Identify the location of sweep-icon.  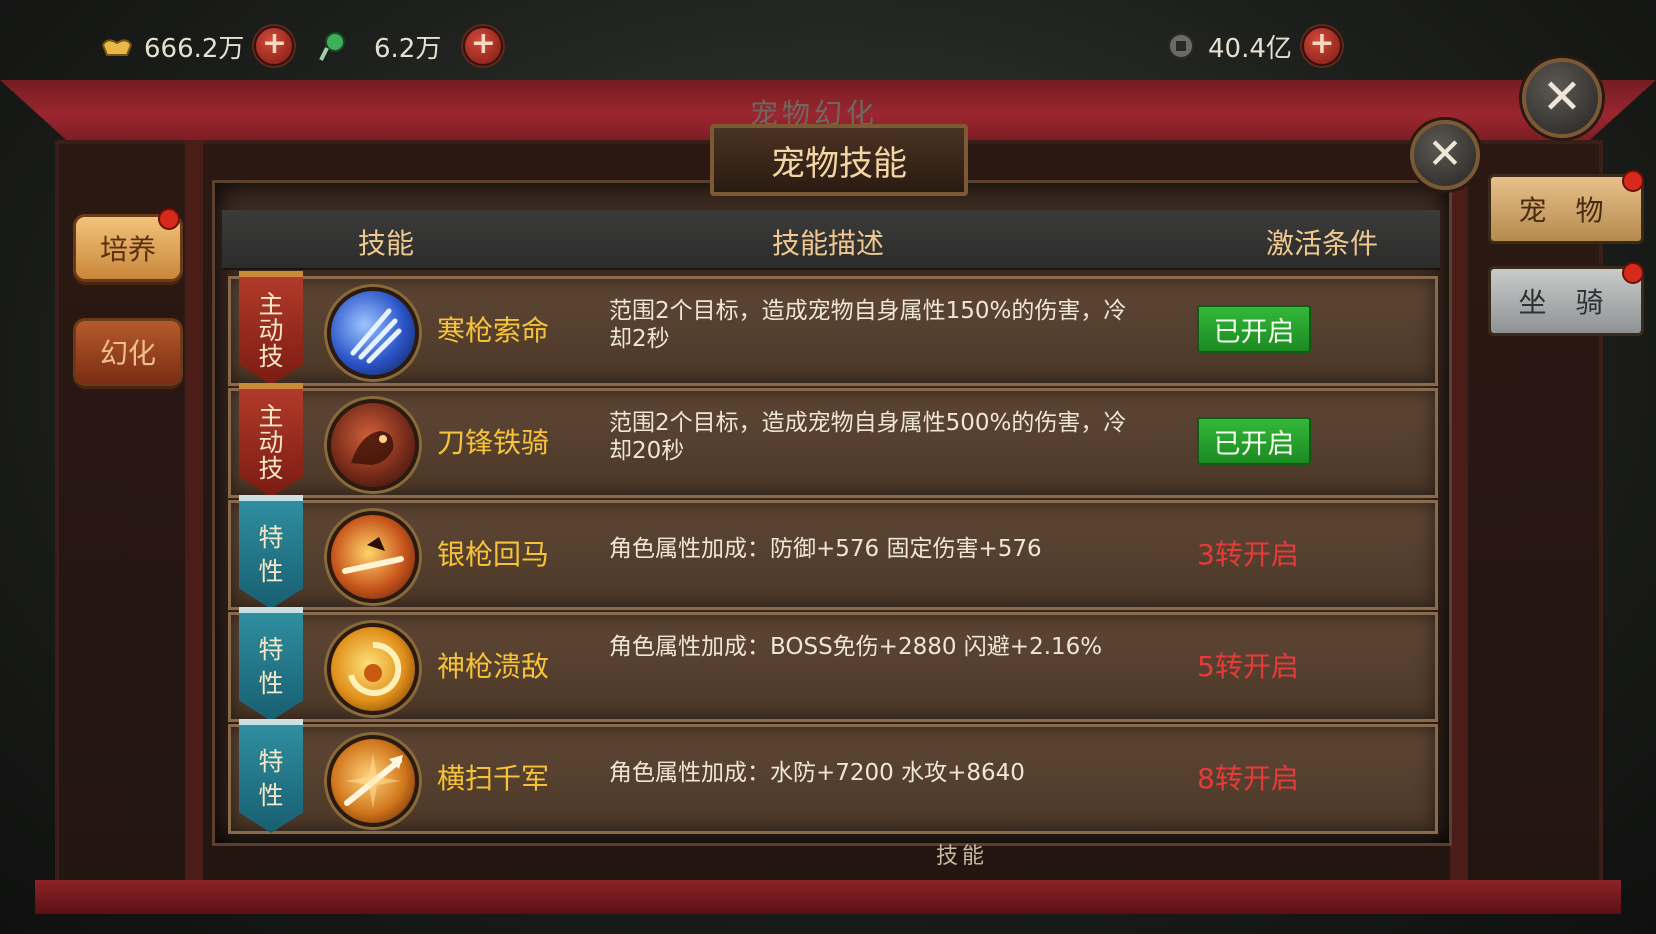
(373, 781).